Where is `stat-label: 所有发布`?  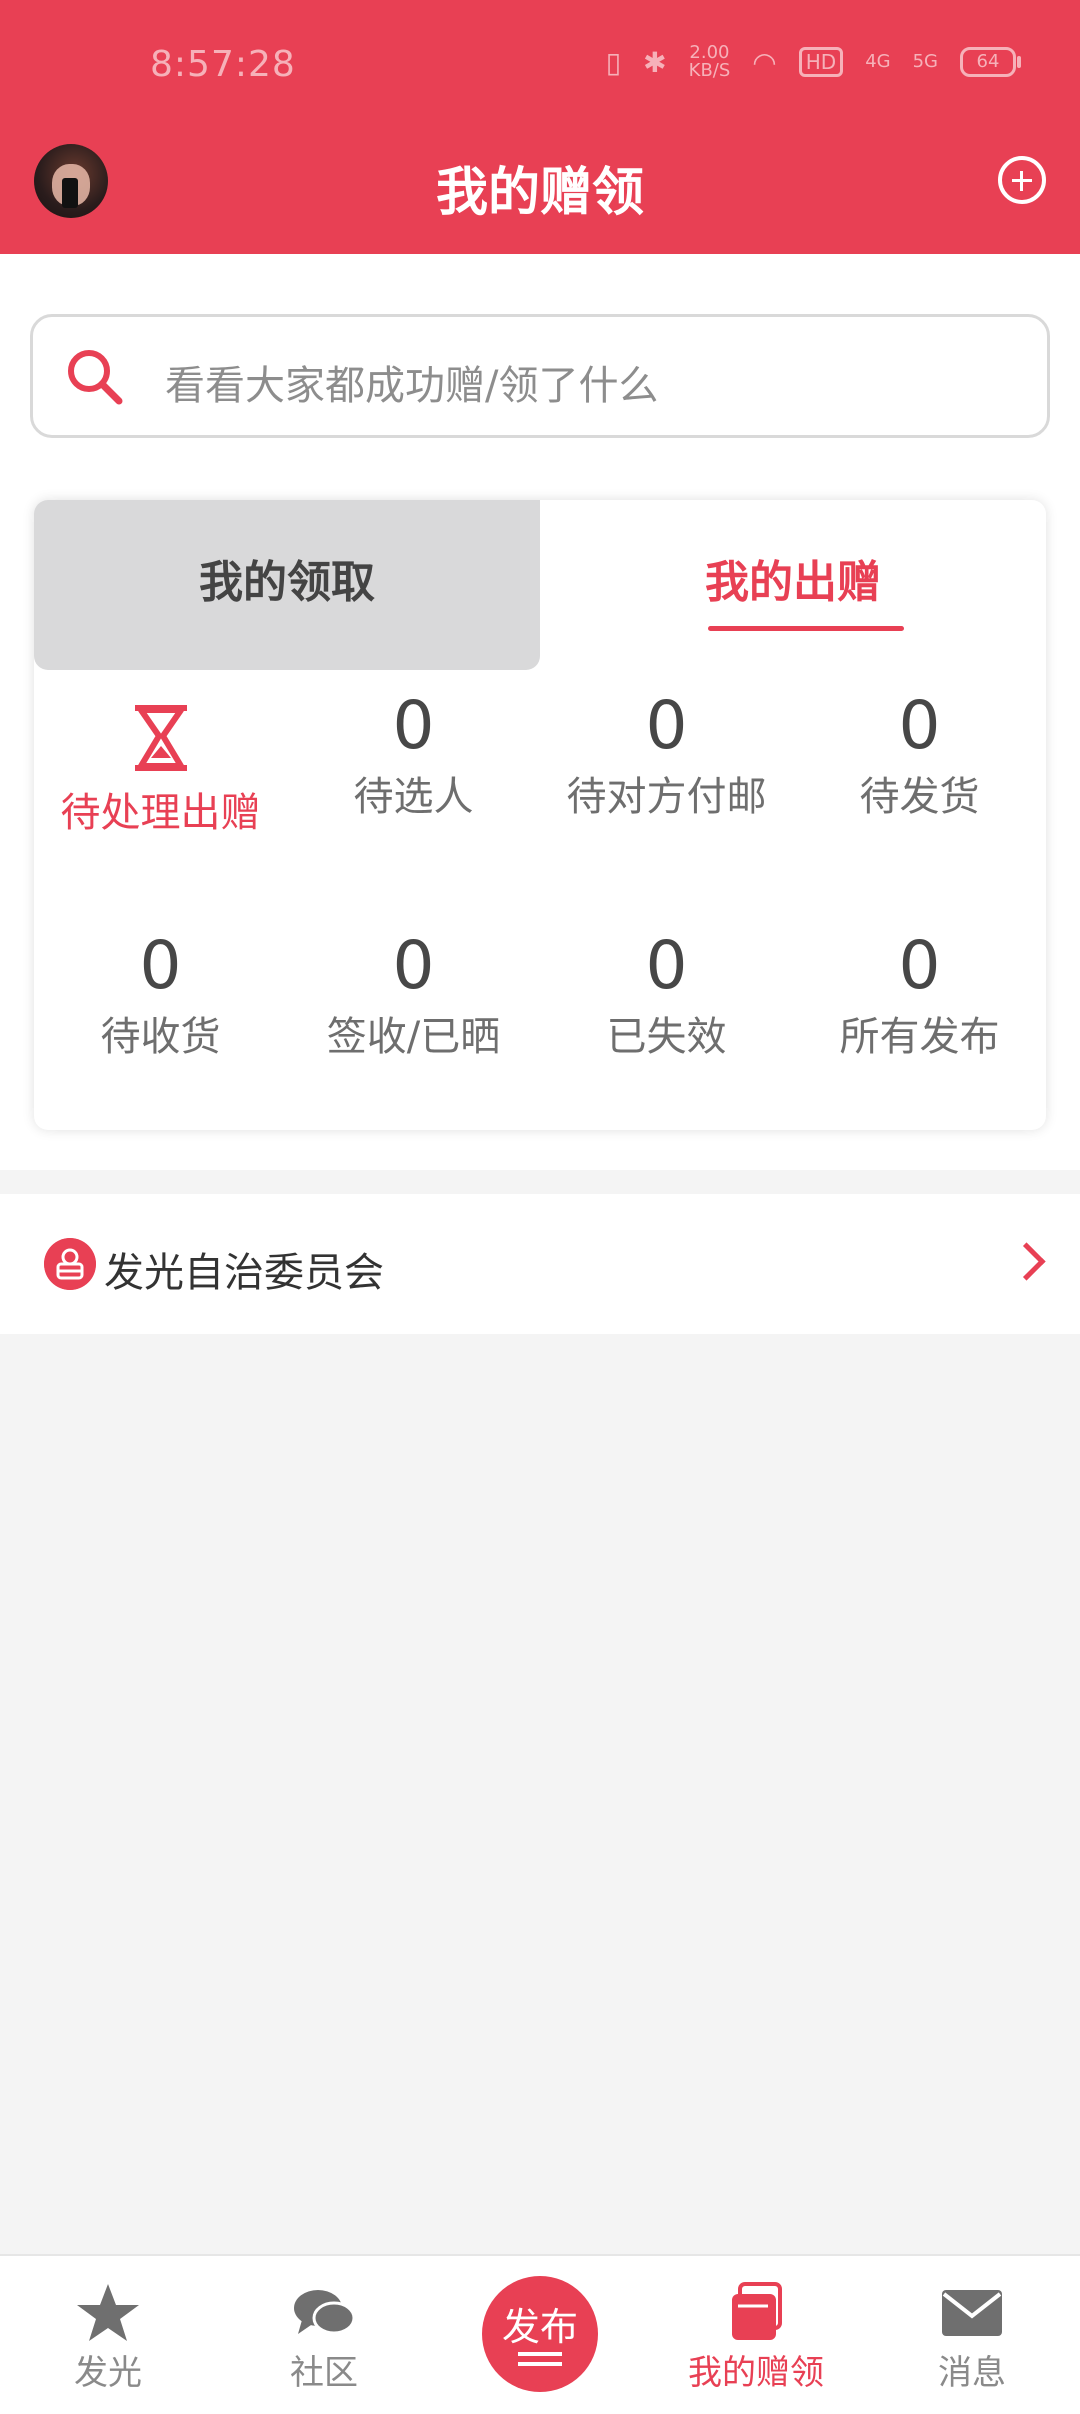 stat-label: 所有发布 is located at coordinates (919, 1037).